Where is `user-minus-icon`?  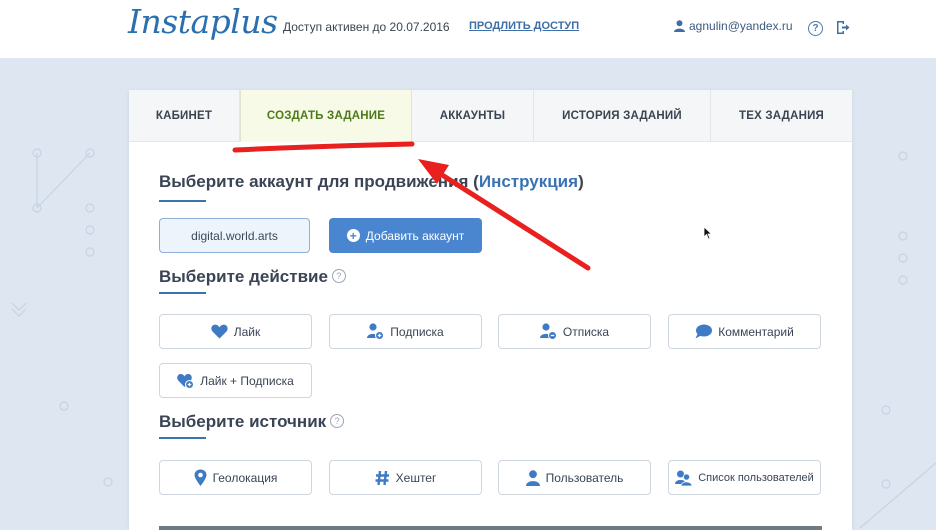
user-minus-icon is located at coordinates (548, 331).